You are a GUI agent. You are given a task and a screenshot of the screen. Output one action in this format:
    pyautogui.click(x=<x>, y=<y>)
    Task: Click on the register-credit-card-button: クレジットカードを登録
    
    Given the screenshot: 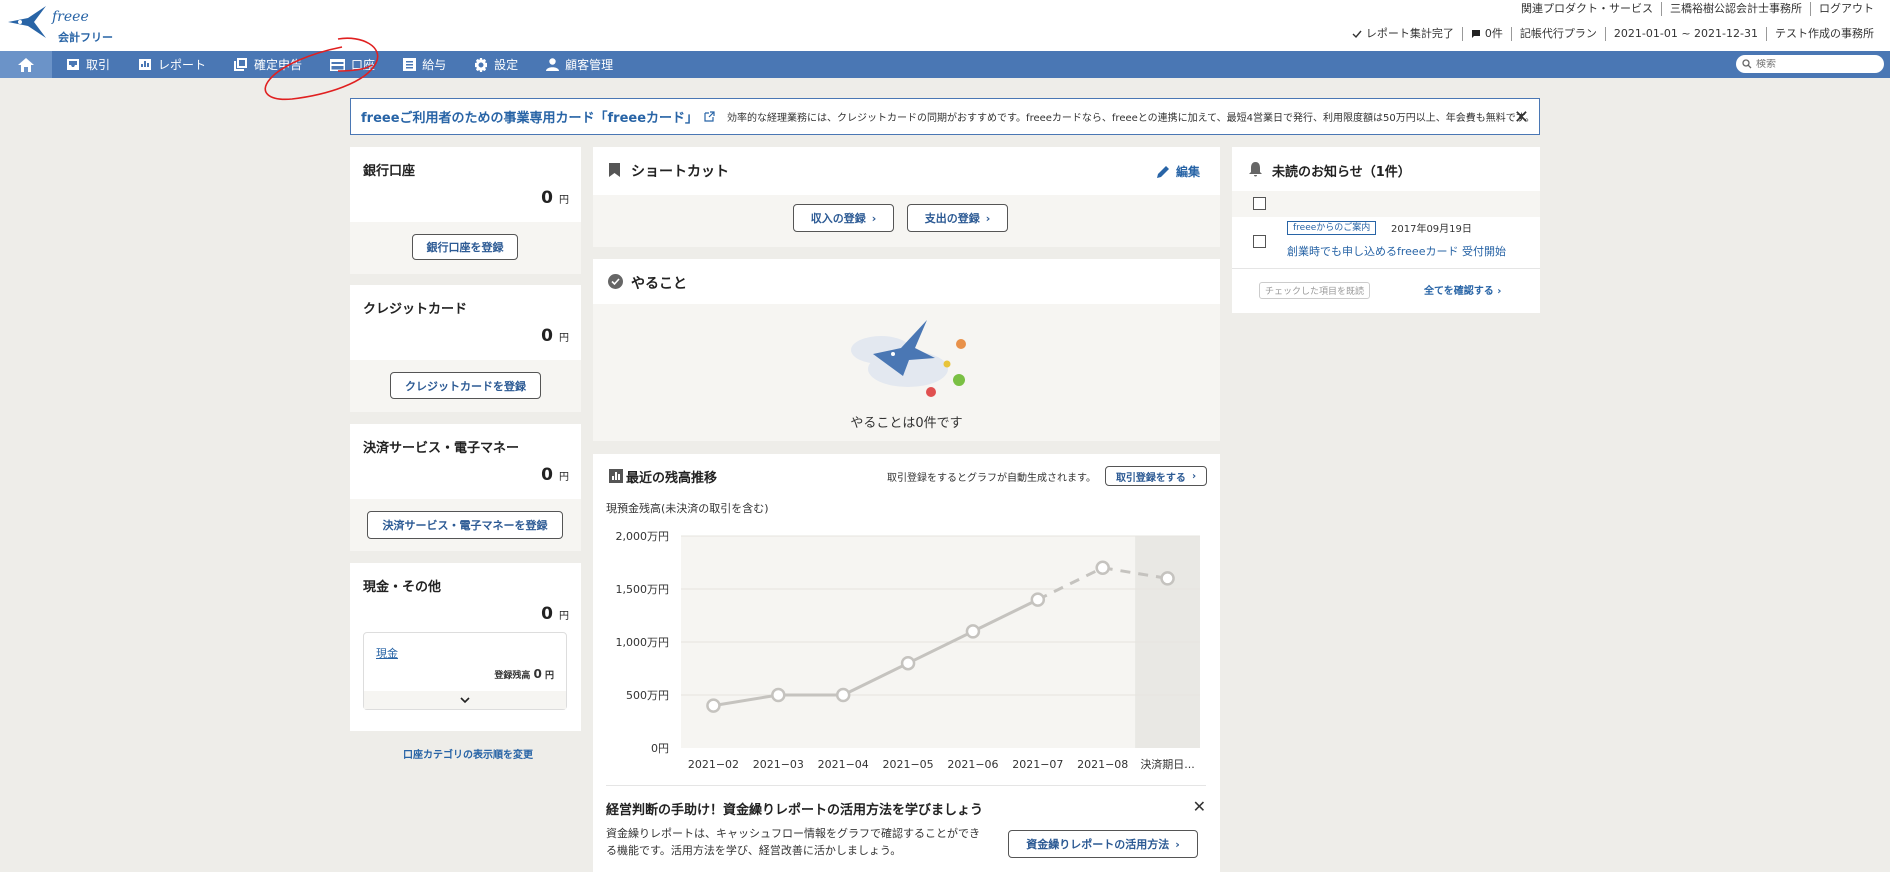 What is the action you would take?
    pyautogui.click(x=465, y=385)
    